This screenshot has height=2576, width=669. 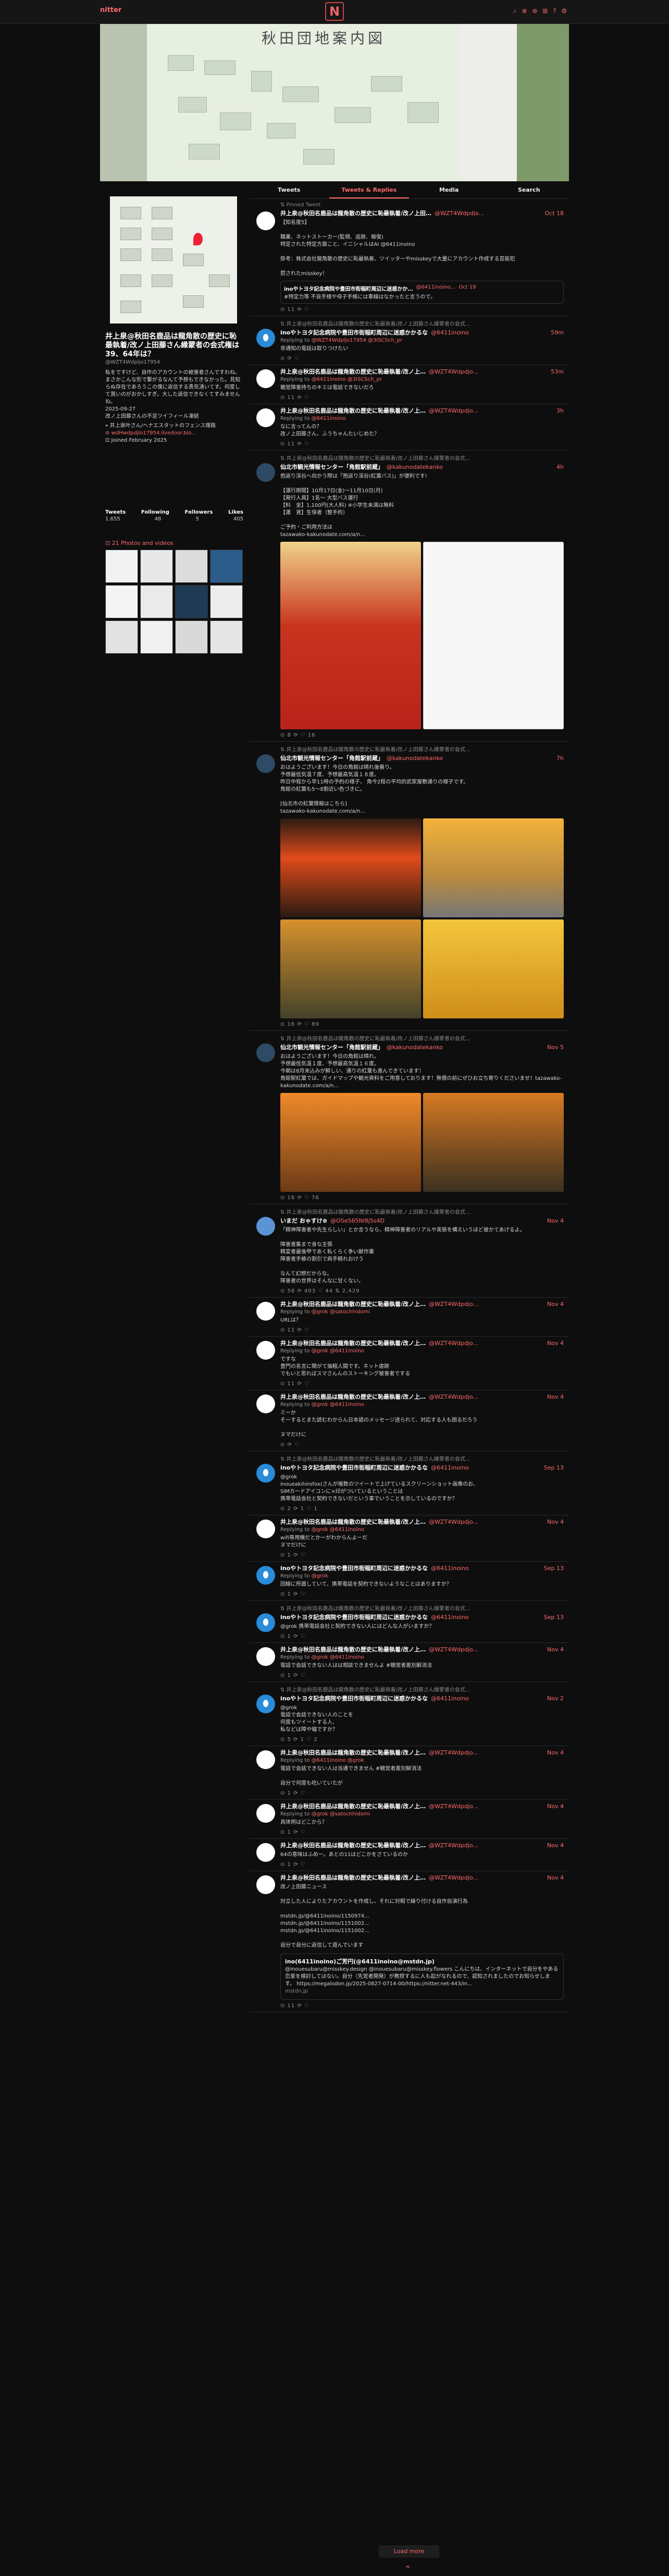 I want to click on navbar-icons: ⌕ ⊗ ⊛ ⊞ ? ⚙, so click(x=540, y=11).